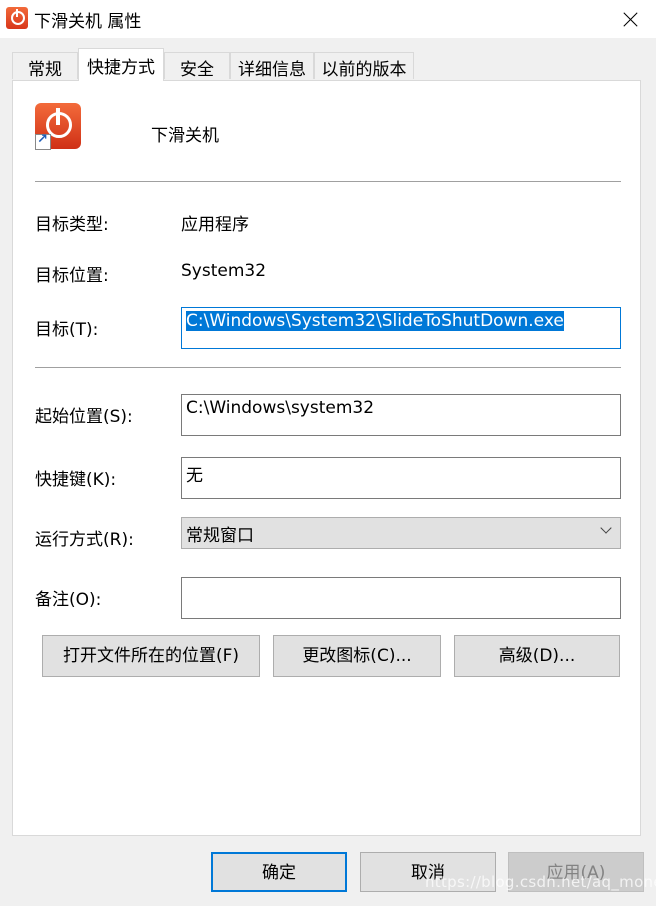  What do you see at coordinates (401, 415) in the screenshot?
I see `start-in-field: C:\Windows\system32` at bounding box center [401, 415].